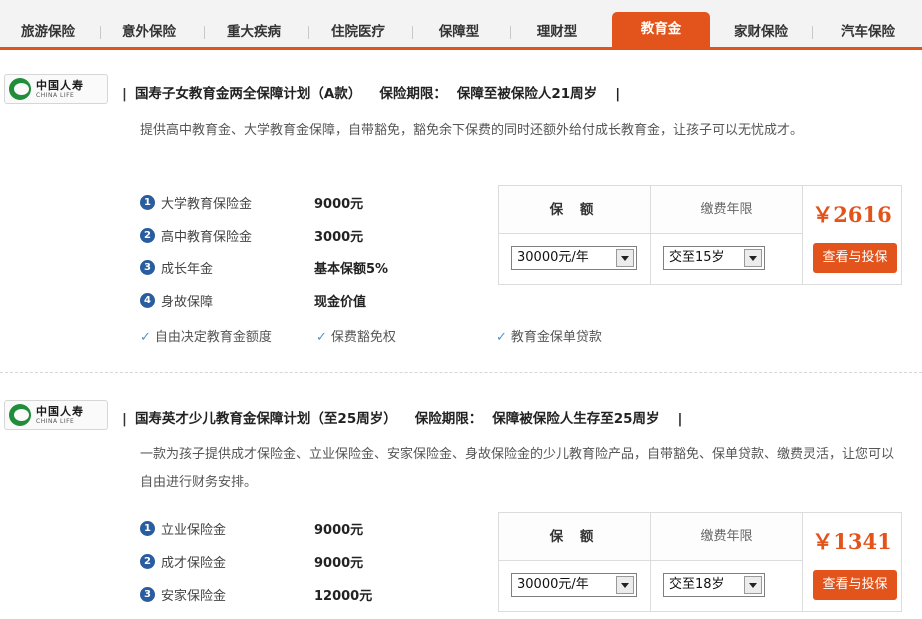 This screenshot has width=922, height=619. Describe the element at coordinates (852, 214) in the screenshot. I see `premium-price: ￥2616` at that location.